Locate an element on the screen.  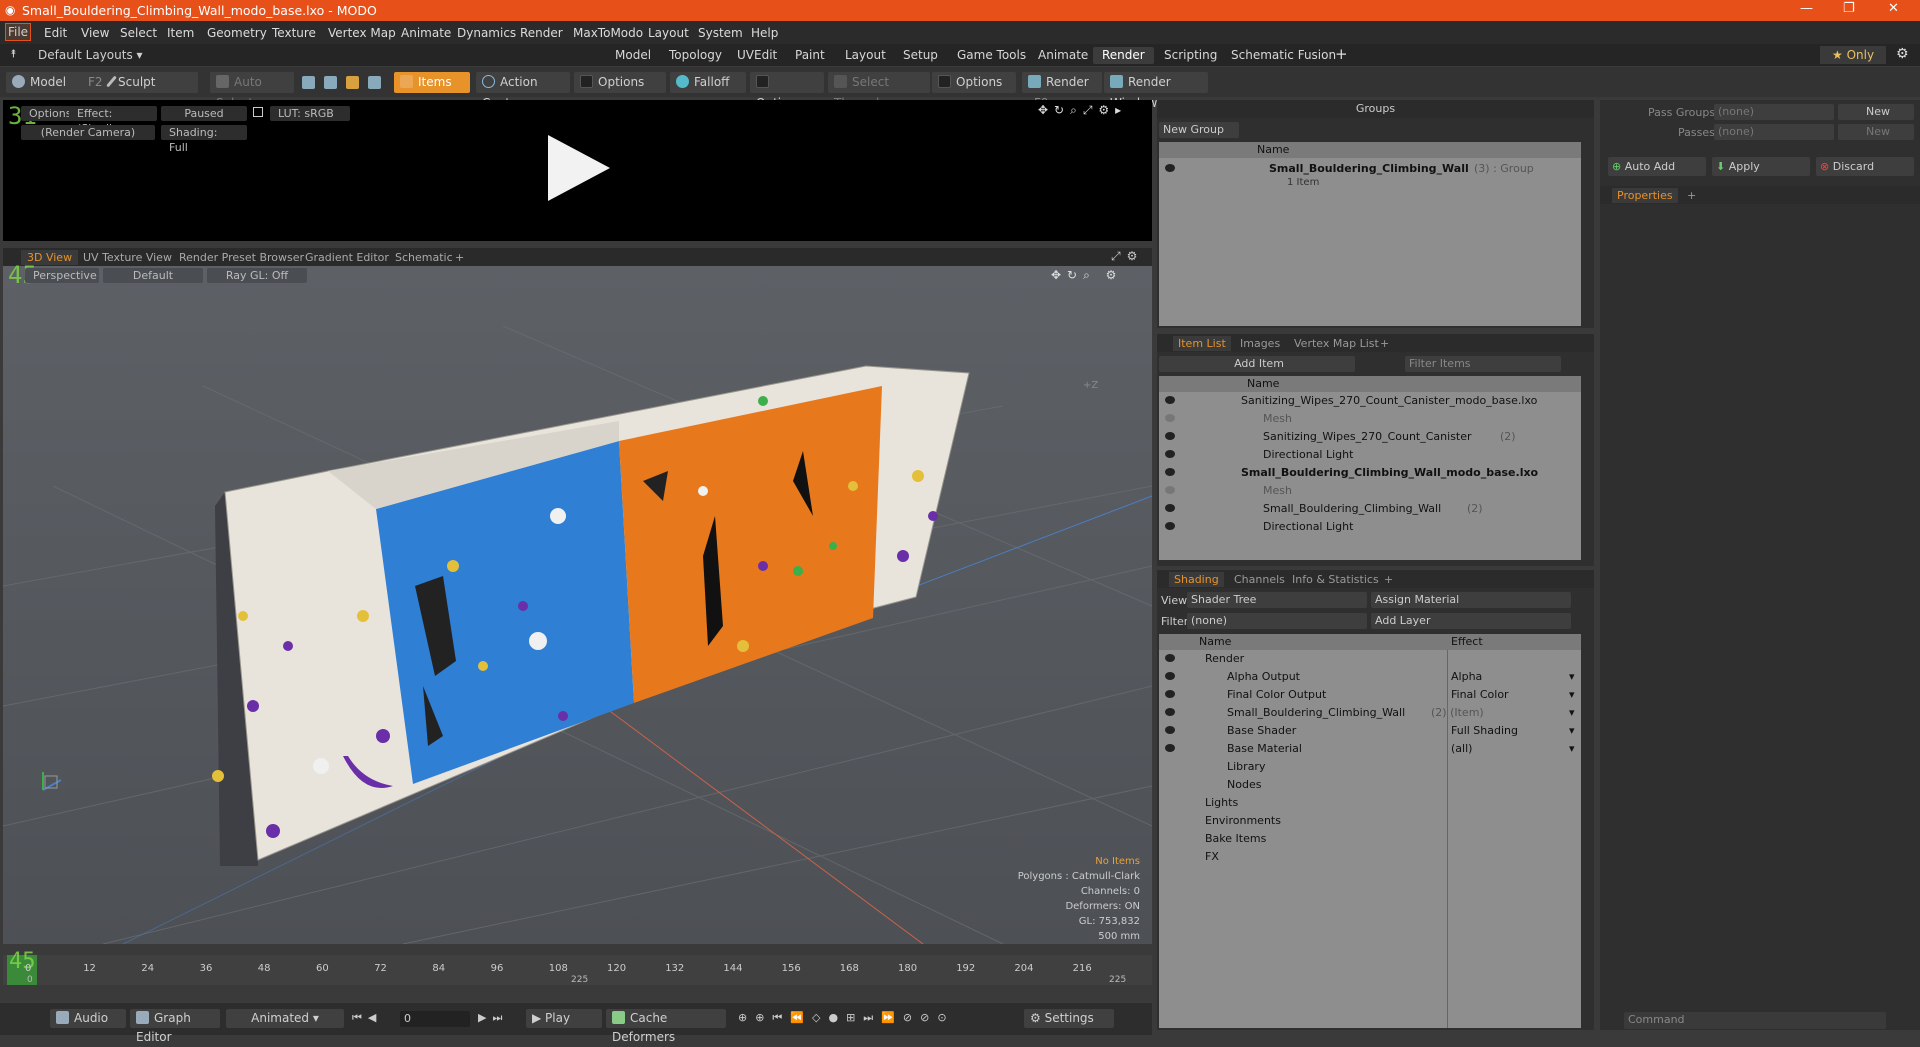
item-list-row: Sanitizing_Wipes_270_Count_Canister (2) is located at coordinates (1370, 437).